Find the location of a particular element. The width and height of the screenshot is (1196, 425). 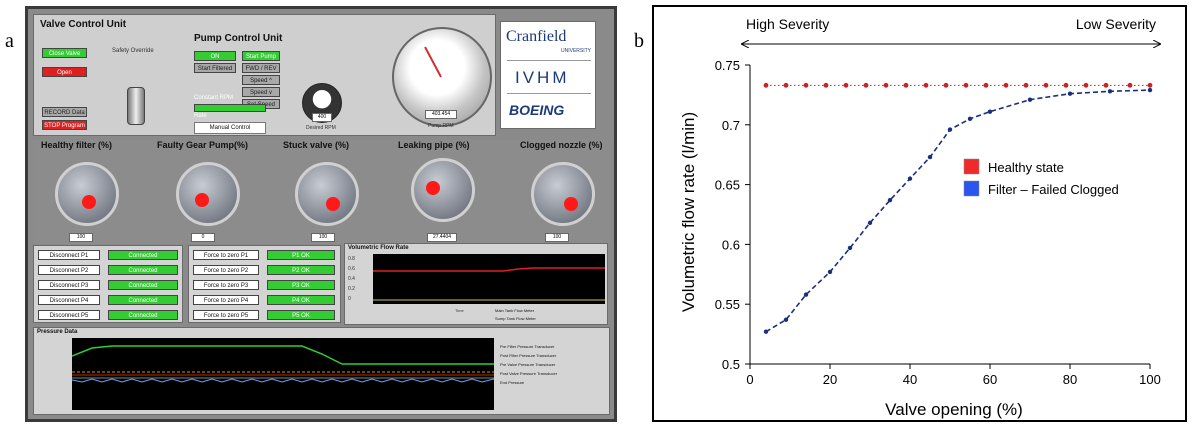

legend-label-healthy: Healthy state is located at coordinates (1026, 167).